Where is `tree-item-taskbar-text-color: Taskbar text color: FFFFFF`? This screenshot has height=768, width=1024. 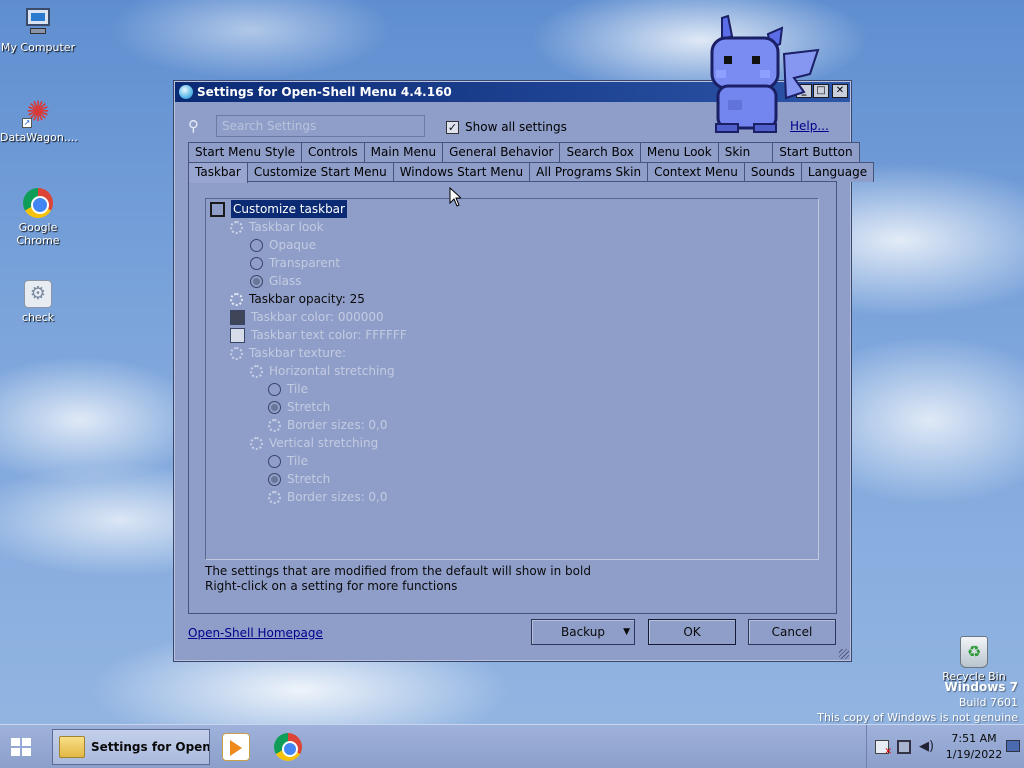 tree-item-taskbar-text-color: Taskbar text color: FFFFFF is located at coordinates (318, 335).